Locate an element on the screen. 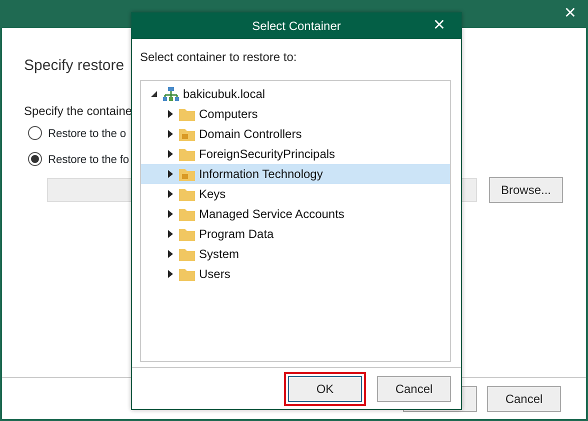 This screenshot has height=421, width=588. ok-button: OK is located at coordinates (325, 389).